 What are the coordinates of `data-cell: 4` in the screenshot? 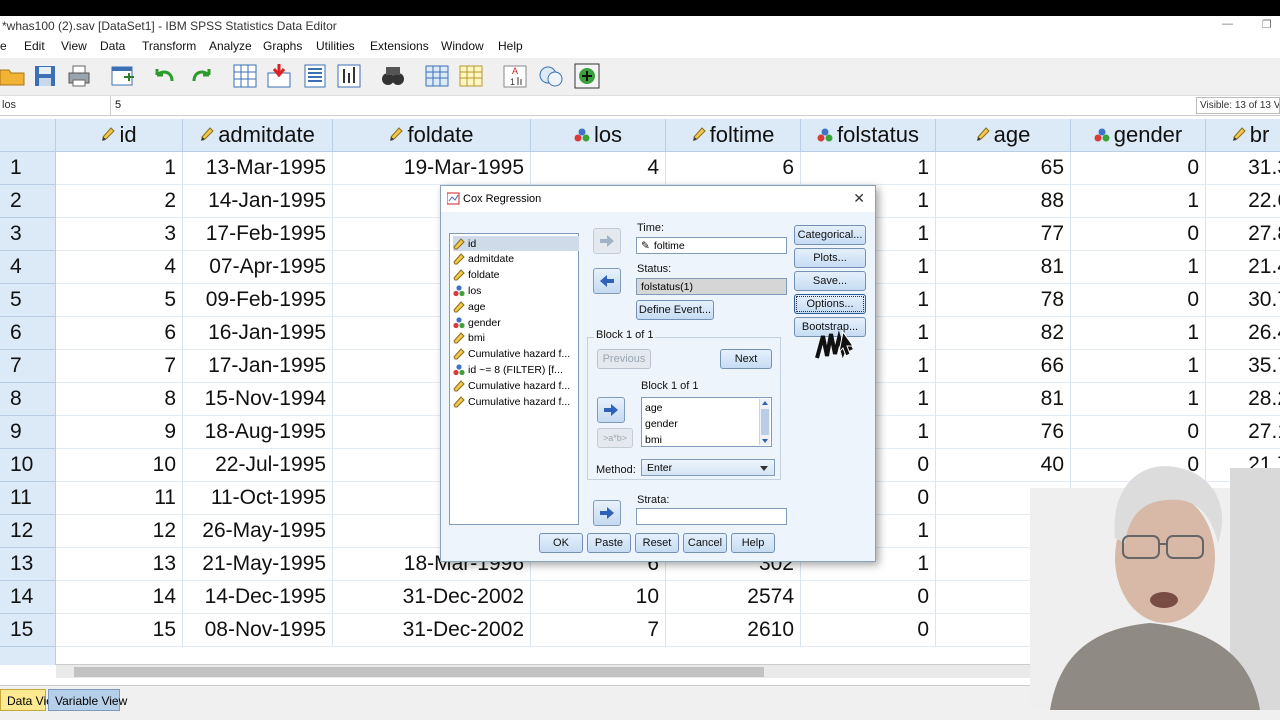 It's located at (119, 267).